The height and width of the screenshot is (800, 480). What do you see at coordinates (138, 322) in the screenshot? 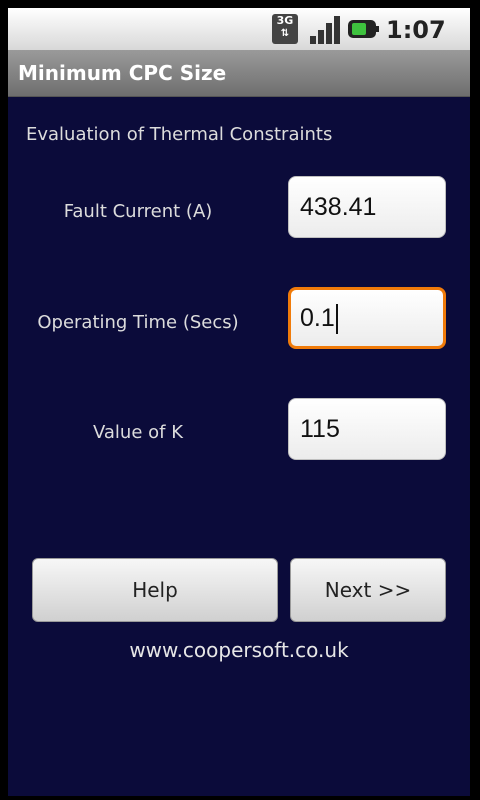
I see `operating-time-label: Operating Time (Secs)` at bounding box center [138, 322].